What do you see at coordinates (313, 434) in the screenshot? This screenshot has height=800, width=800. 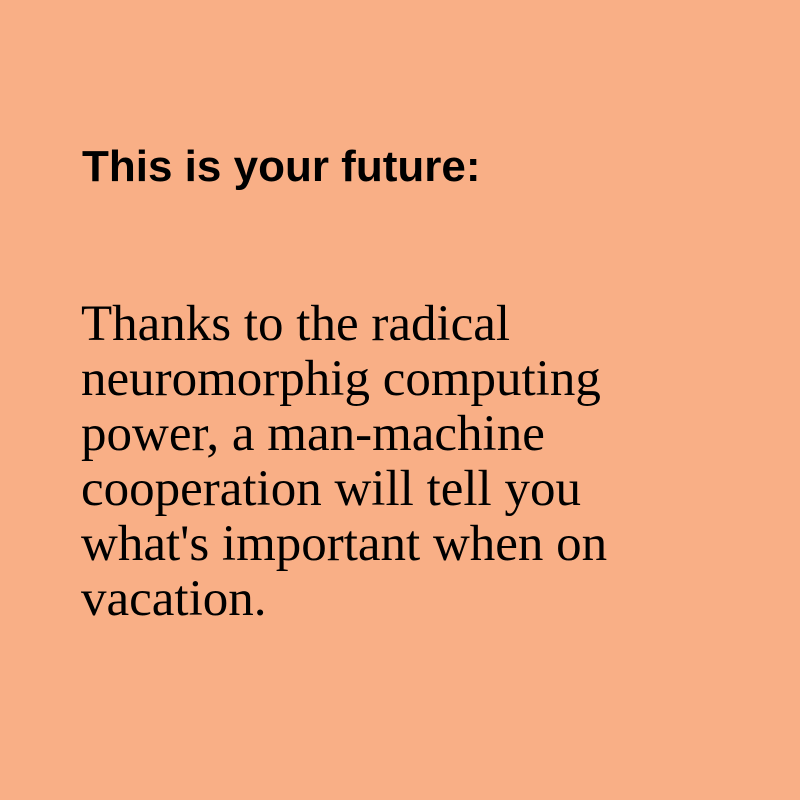 I see `body-line: power, a man-machine` at bounding box center [313, 434].